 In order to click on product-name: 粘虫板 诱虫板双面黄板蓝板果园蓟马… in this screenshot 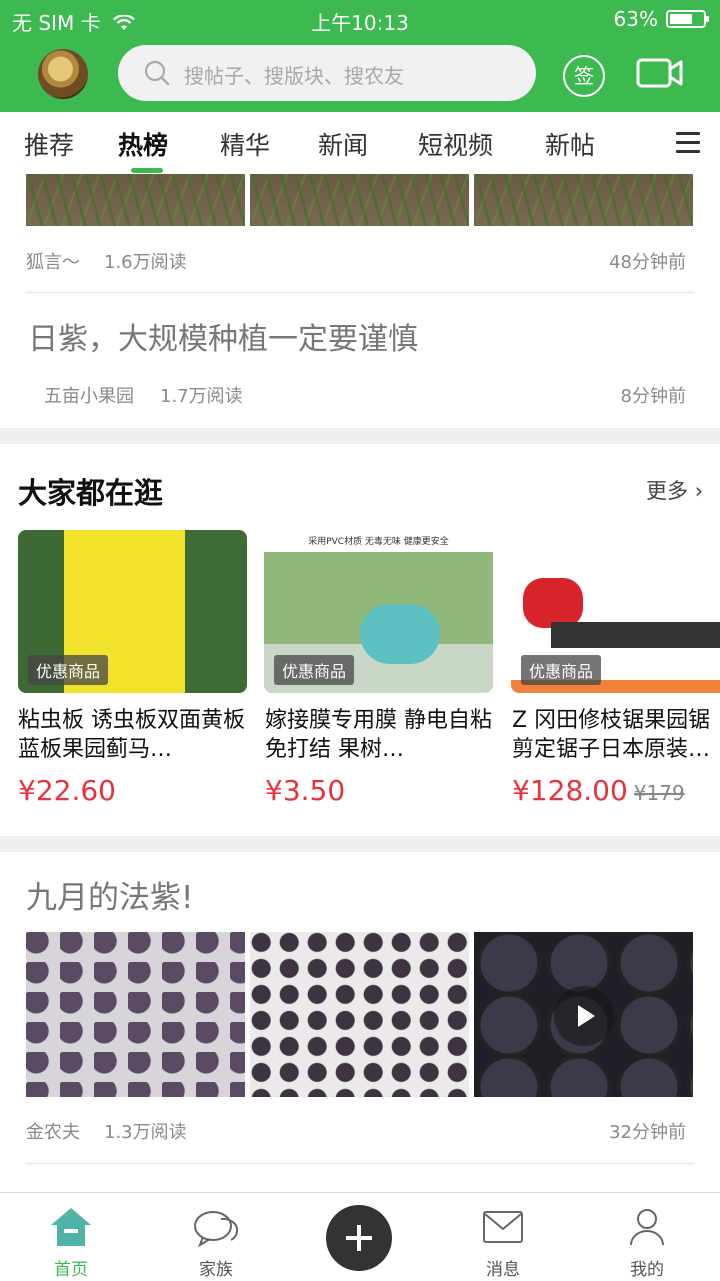, I will do `click(134, 735)`.